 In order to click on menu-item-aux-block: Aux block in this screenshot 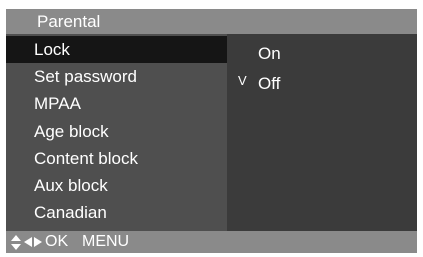, I will do `click(116, 185)`.